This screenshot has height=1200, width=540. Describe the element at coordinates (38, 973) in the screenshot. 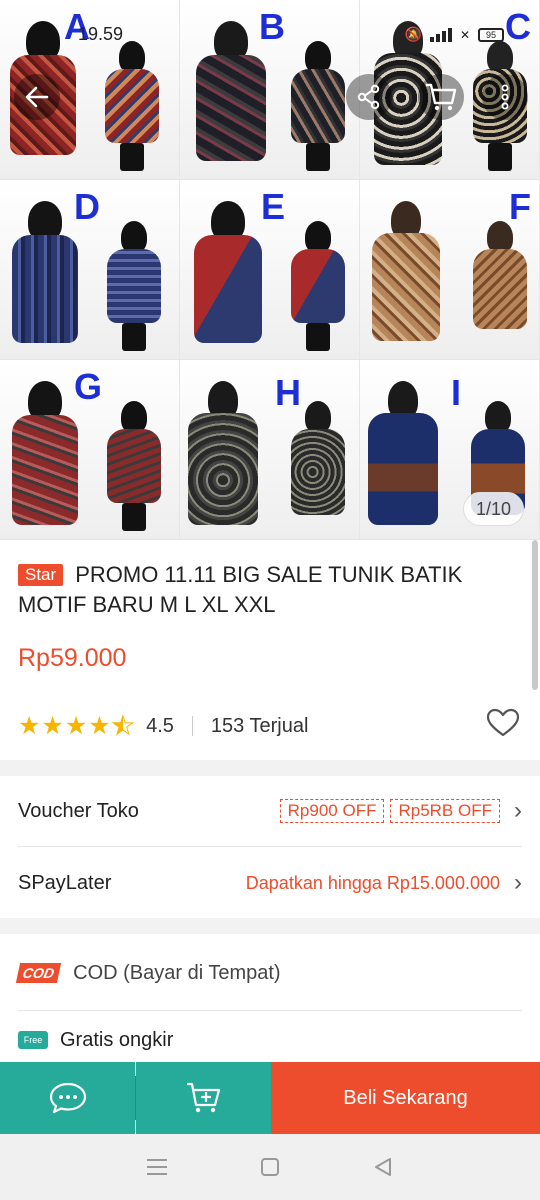

I see `cod-logo-icon: COD` at that location.